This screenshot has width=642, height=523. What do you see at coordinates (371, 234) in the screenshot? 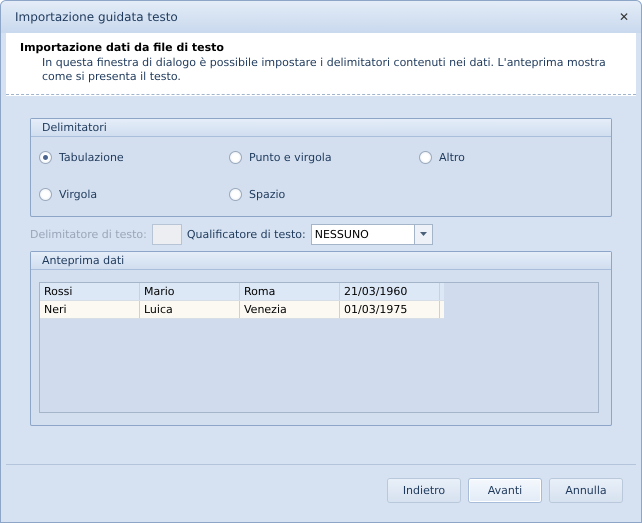
I see `qualifier-dropdown: NESSUNO` at bounding box center [371, 234].